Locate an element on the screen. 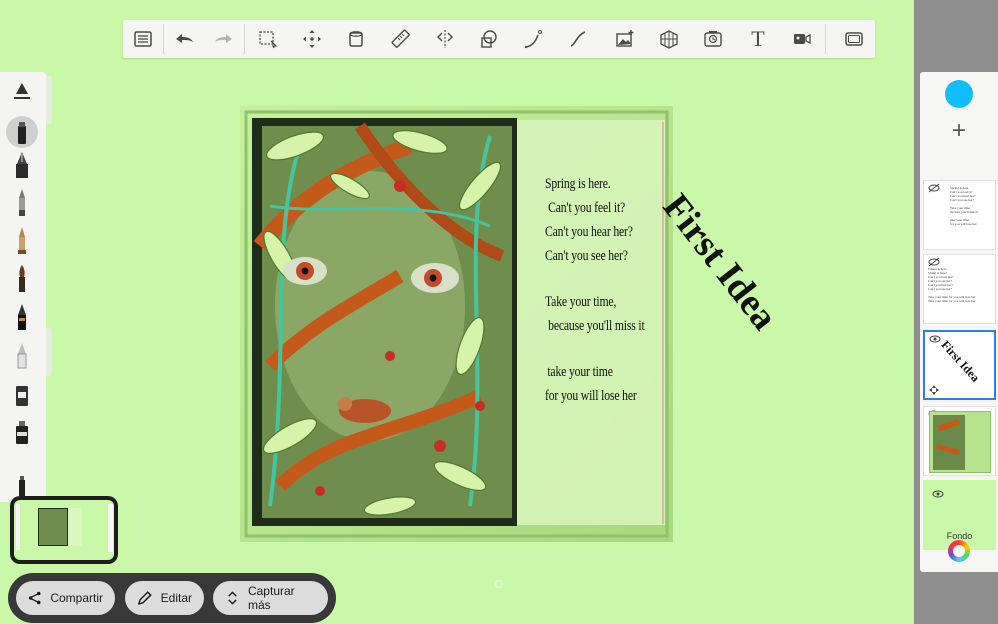  time-lapse-icon is located at coordinates (713, 39).